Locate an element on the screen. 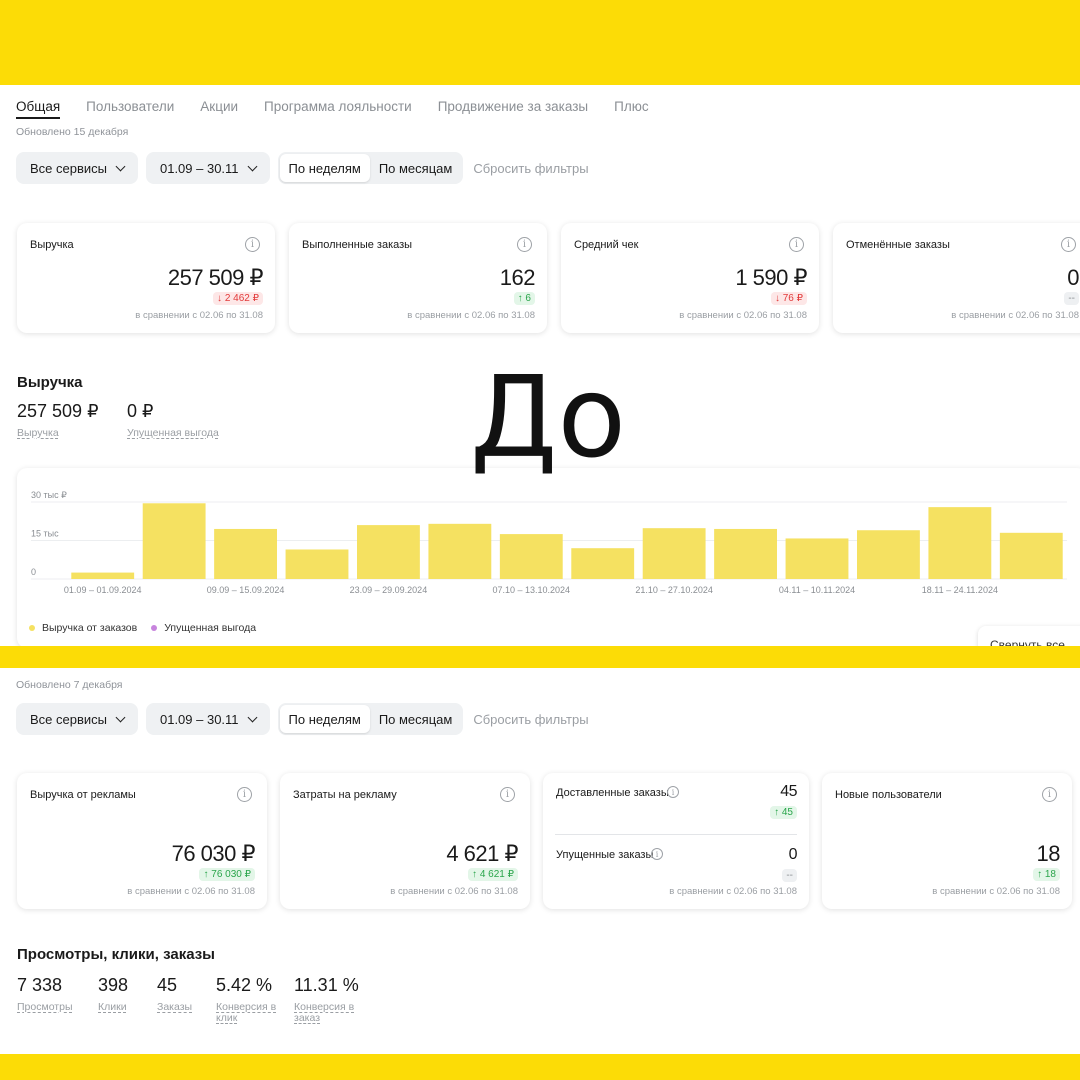 The image size is (1080, 1080). kpi-delta-badge: ↑ 18 is located at coordinates (1046, 874).